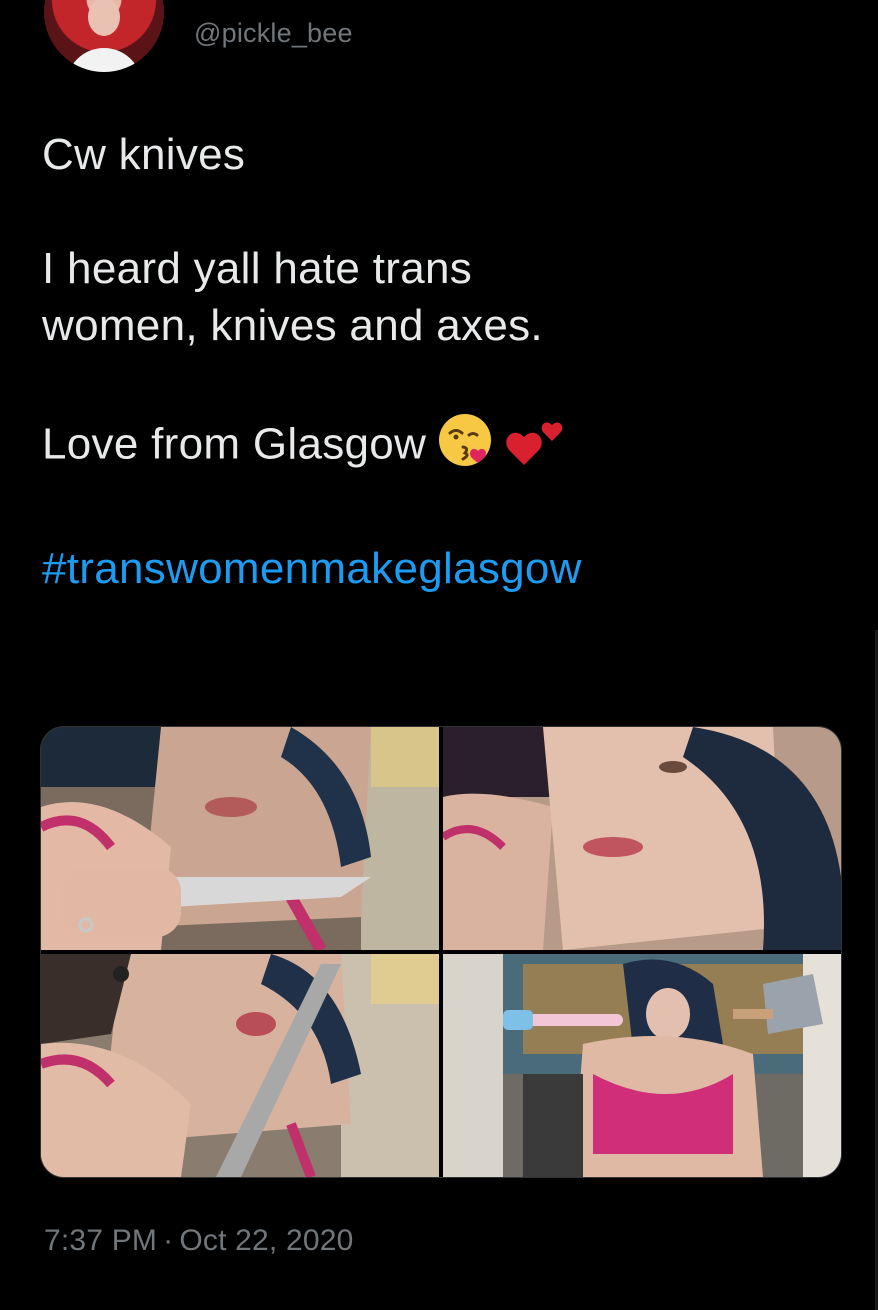 This screenshot has width=878, height=1310. I want to click on avatar-shirt, so click(104, 60).